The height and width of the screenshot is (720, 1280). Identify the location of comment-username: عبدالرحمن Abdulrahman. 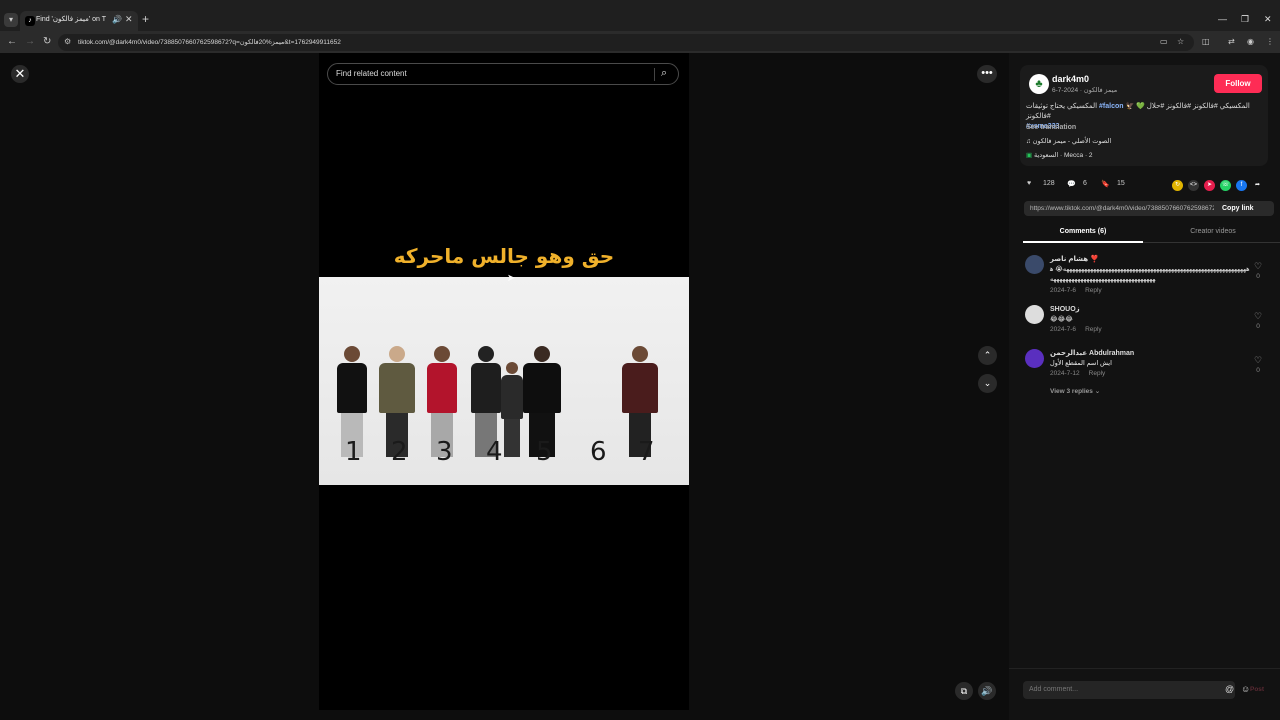
(1092, 353).